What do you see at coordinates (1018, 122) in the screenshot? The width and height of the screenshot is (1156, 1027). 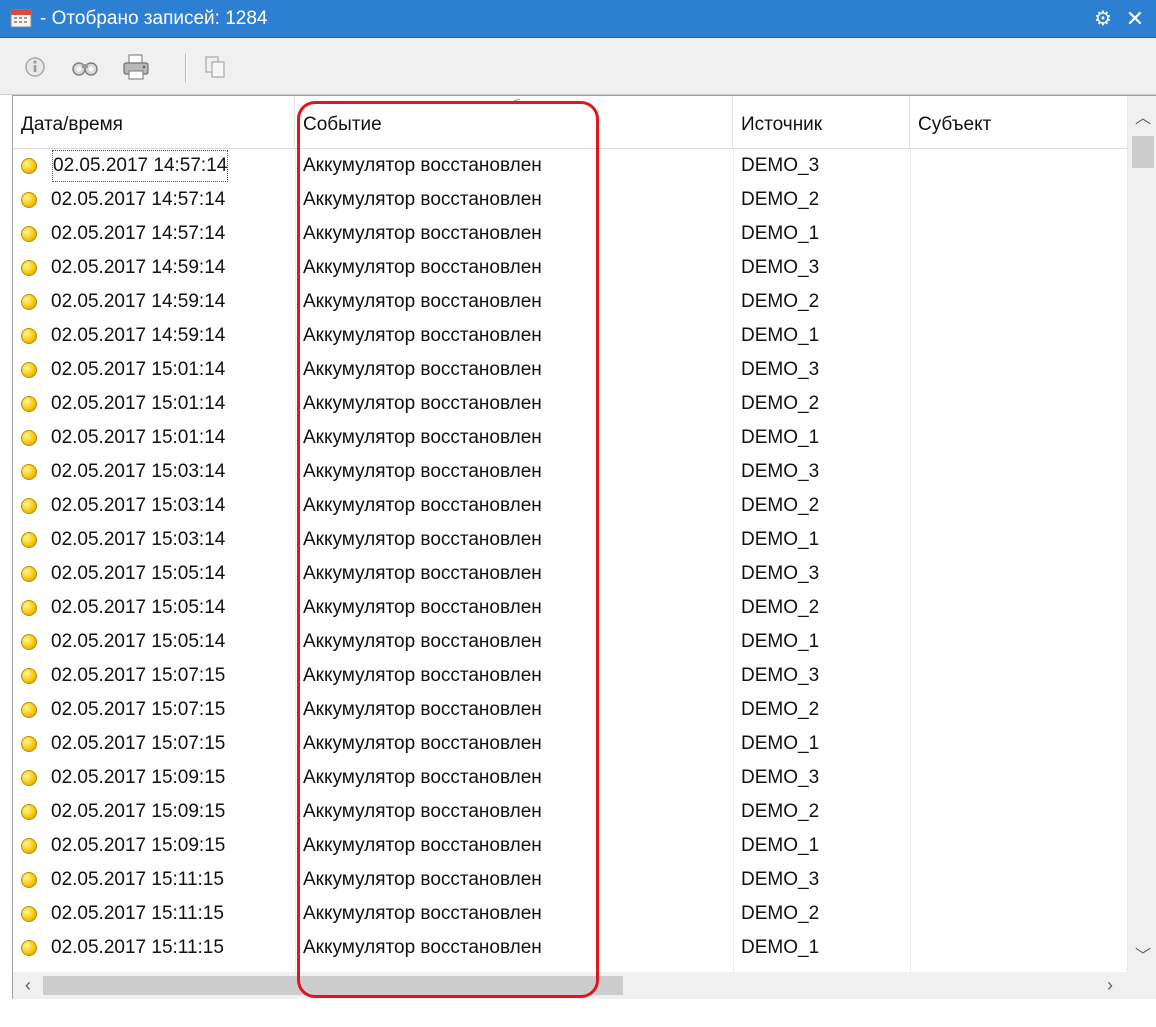 I see `column-header-subject: Субъект` at bounding box center [1018, 122].